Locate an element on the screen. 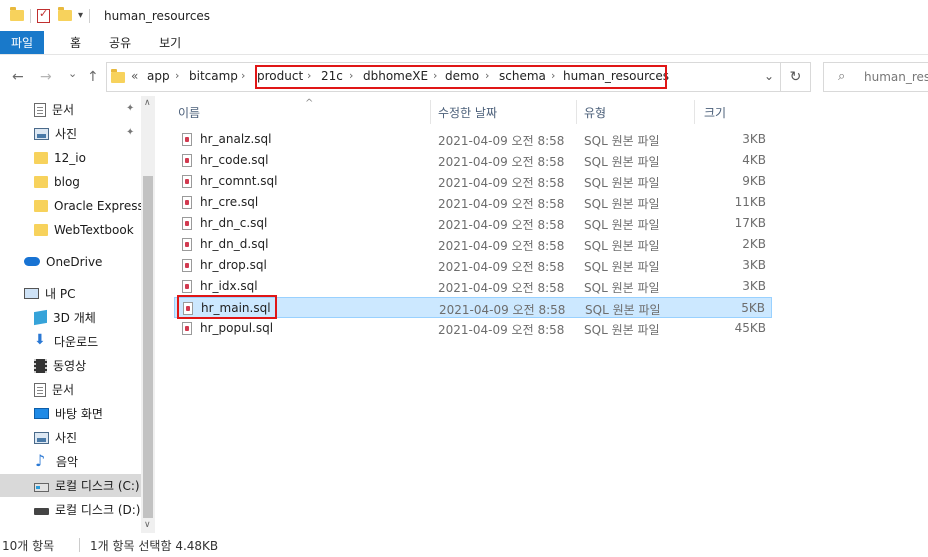 Image resolution: width=928 pixels, height=557 pixels. pc-icon is located at coordinates (31, 293).